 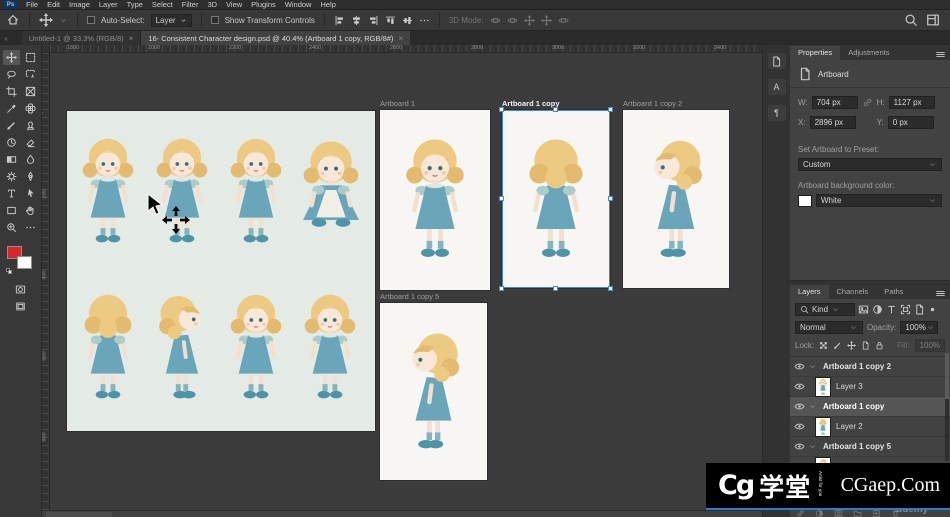 I want to click on crop-tool, so click(x=11, y=91).